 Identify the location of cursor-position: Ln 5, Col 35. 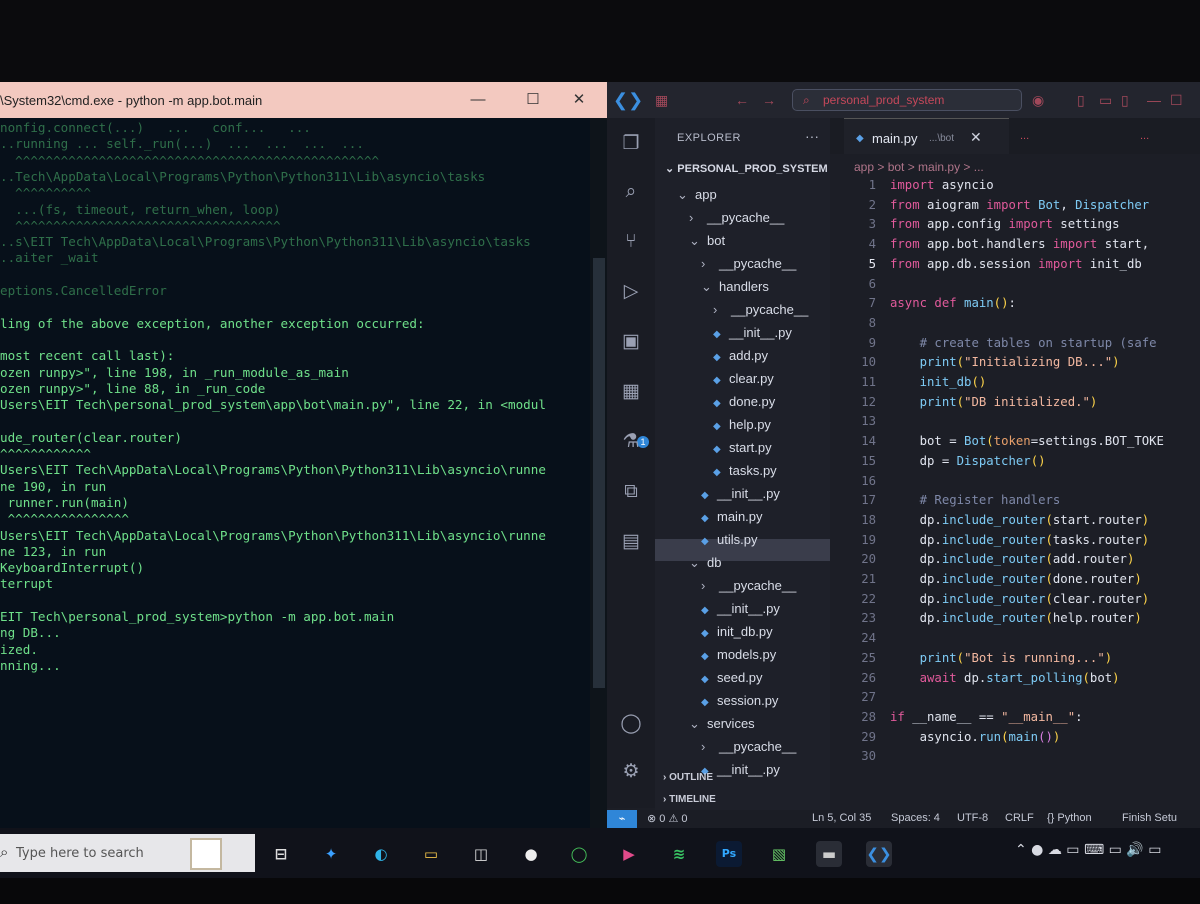
(841, 818).